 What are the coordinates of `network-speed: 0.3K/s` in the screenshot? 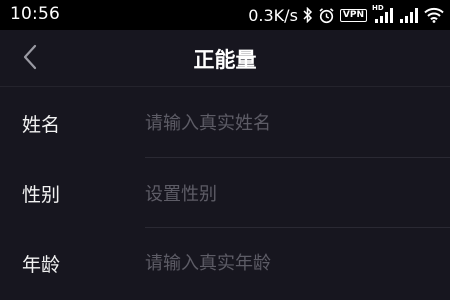 It's located at (273, 15).